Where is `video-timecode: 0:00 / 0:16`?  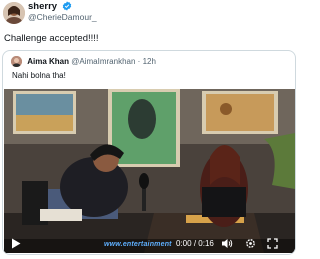 video-timecode: 0:00 / 0:16 is located at coordinates (195, 243).